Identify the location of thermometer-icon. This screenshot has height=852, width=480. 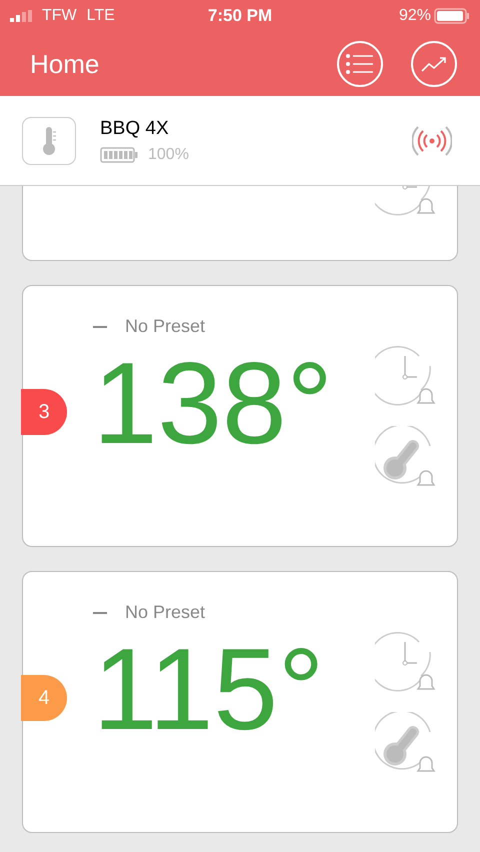
(49, 141).